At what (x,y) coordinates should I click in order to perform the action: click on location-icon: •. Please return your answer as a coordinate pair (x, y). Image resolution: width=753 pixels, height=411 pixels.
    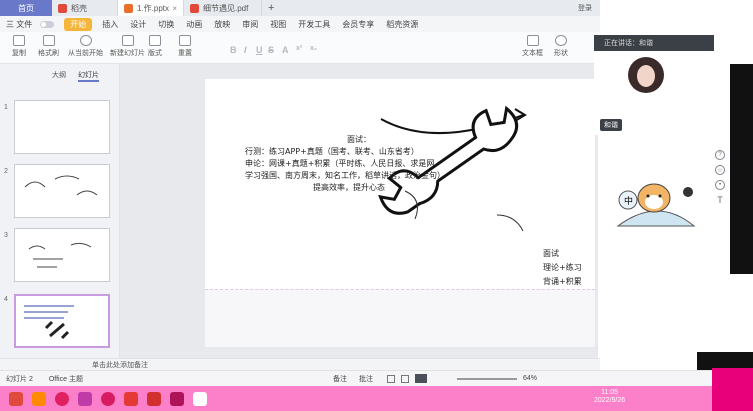
    Looking at the image, I should click on (720, 185).